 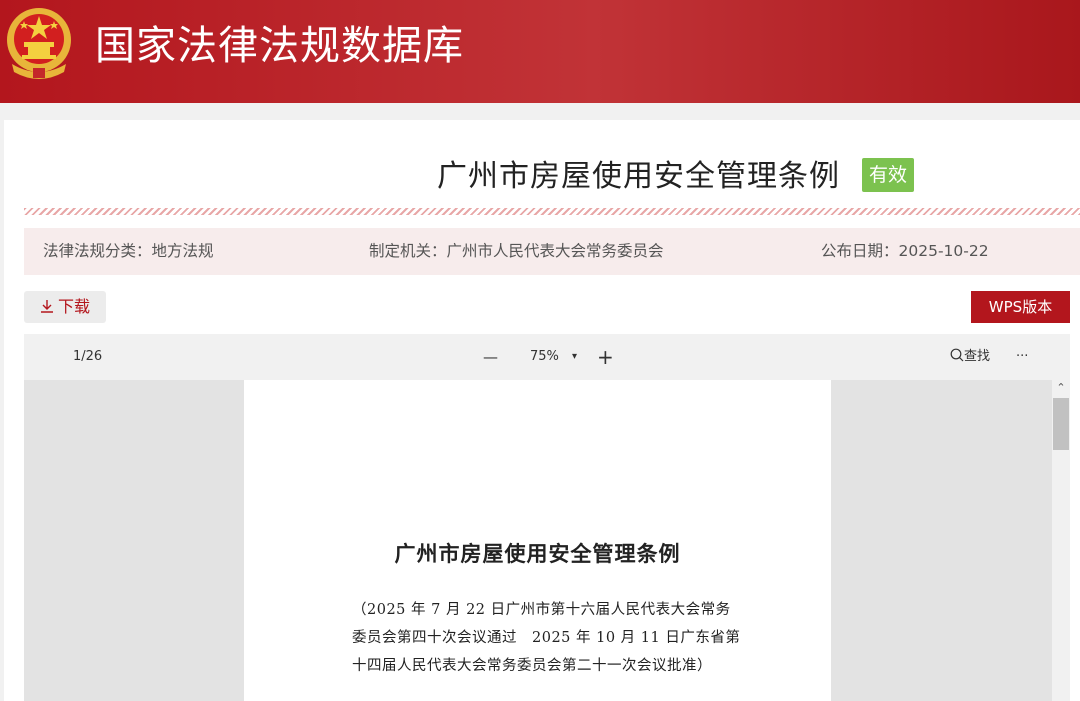 What do you see at coordinates (552, 211) in the screenshot?
I see `decorative-divider` at bounding box center [552, 211].